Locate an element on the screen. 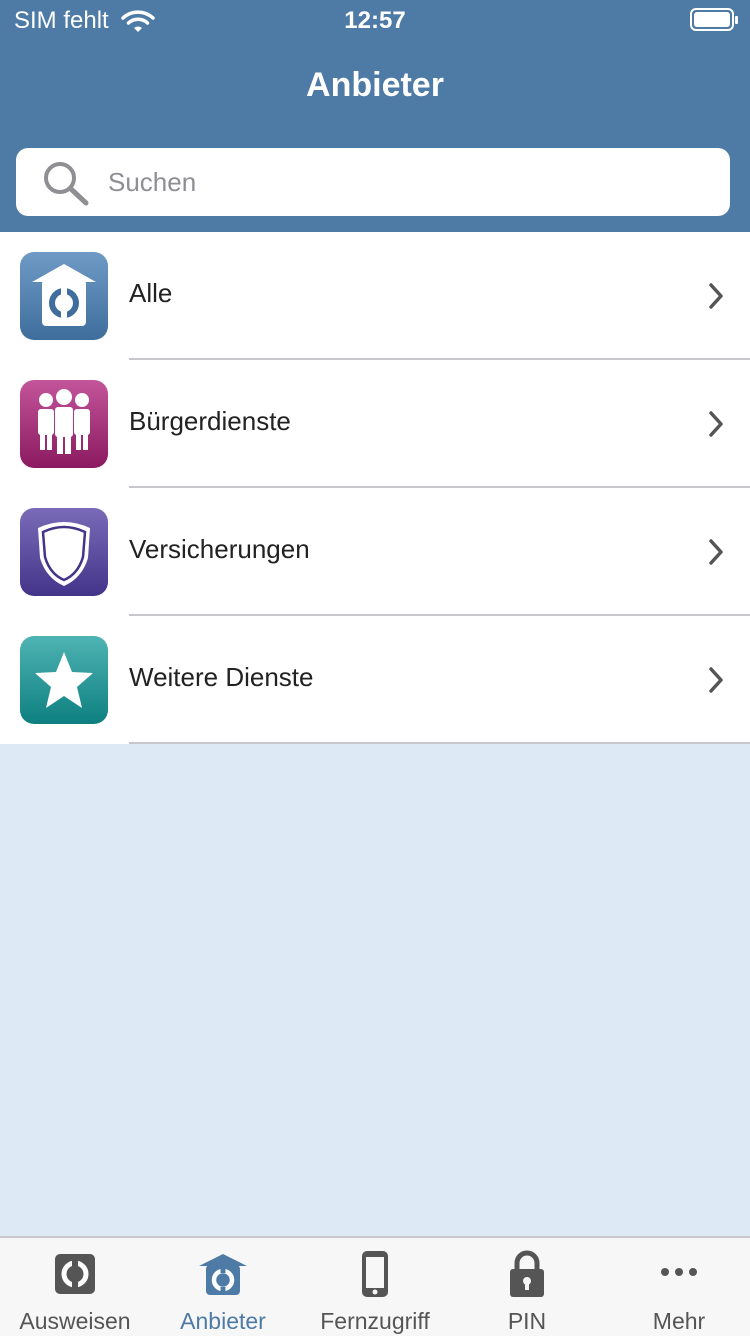 Image resolution: width=750 pixels, height=1336 pixels. tab-ausweisen: Ausweisen is located at coordinates (75, 1287).